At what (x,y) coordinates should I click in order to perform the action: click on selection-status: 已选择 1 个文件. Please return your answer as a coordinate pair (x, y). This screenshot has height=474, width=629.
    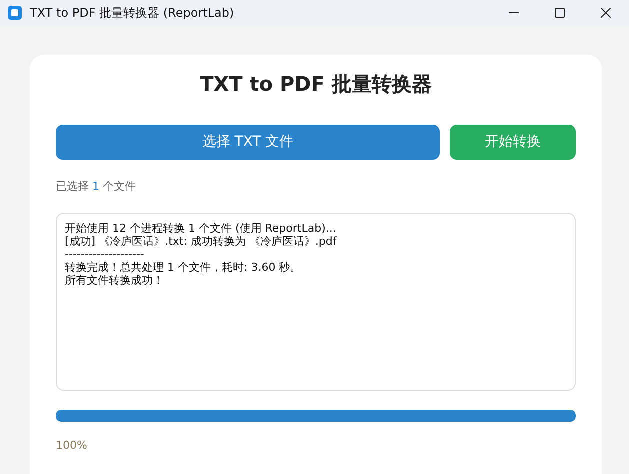
    Looking at the image, I should click on (96, 186).